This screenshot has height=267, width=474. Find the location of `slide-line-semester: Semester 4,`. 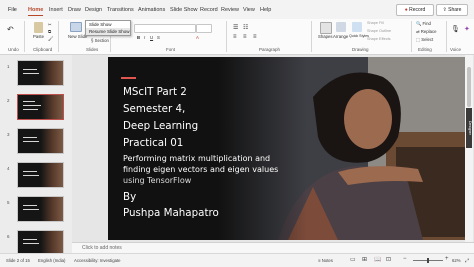

slide-line-semester: Semester 4, is located at coordinates (154, 109).